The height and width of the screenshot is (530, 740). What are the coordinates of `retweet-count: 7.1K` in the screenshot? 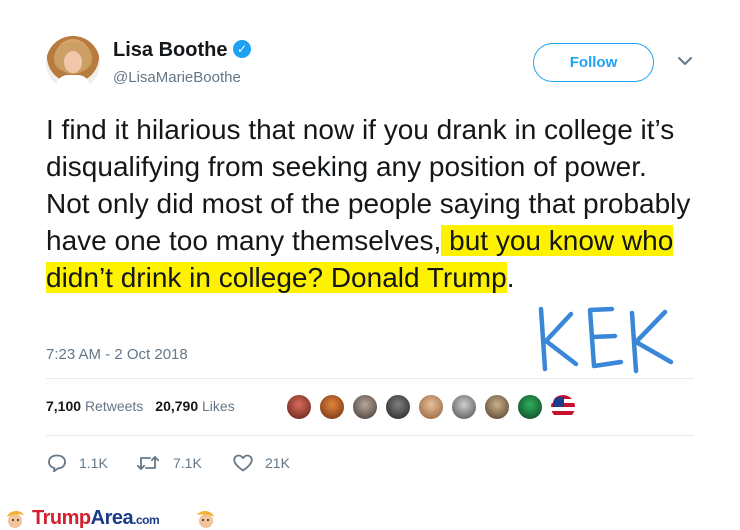 It's located at (187, 463).